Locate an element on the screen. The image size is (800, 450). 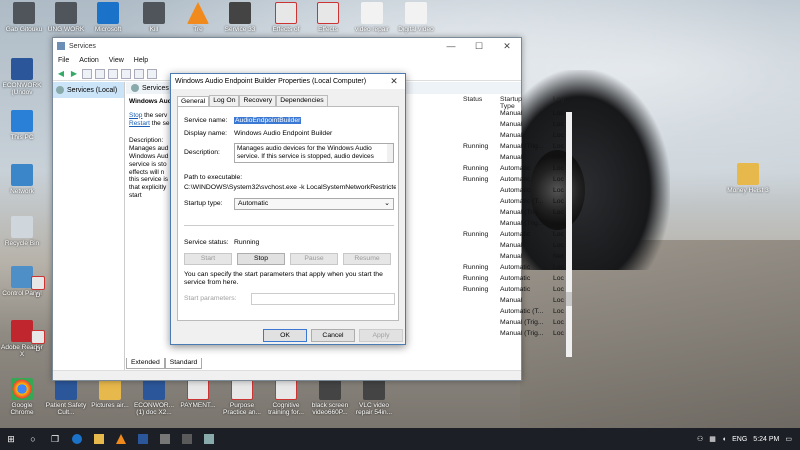
services-scrollbar is located at coordinates (569, 234).